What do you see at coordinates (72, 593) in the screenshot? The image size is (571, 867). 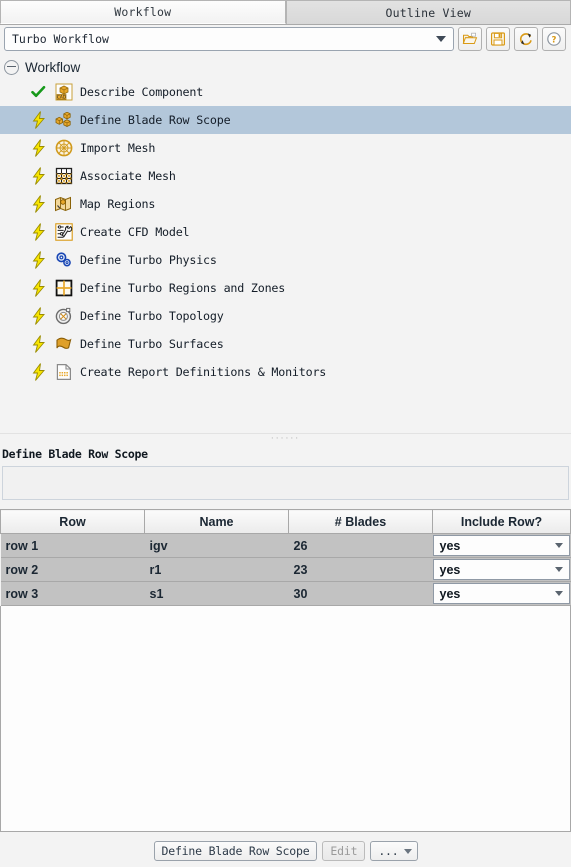 I see `cell-row: row 3` at bounding box center [72, 593].